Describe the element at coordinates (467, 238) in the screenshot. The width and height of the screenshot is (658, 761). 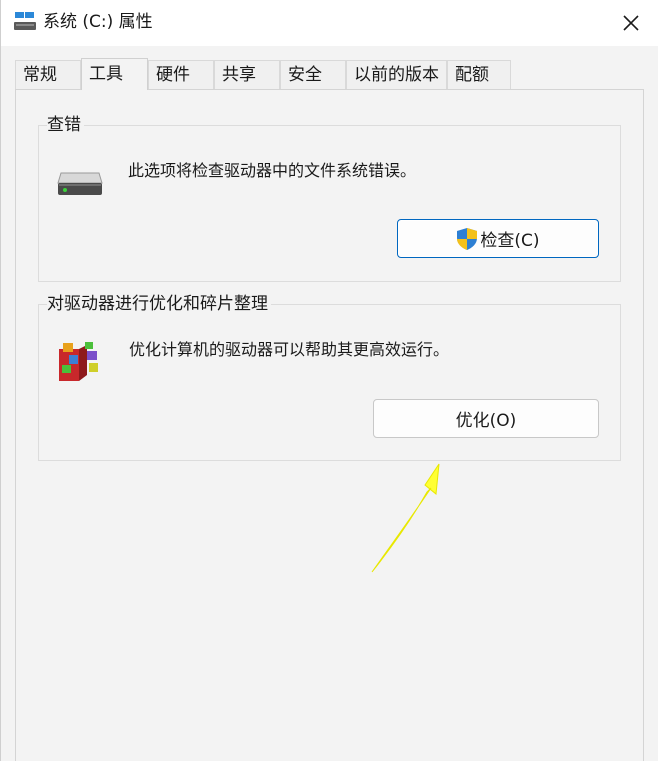
I see `uac-shield-icon` at that location.